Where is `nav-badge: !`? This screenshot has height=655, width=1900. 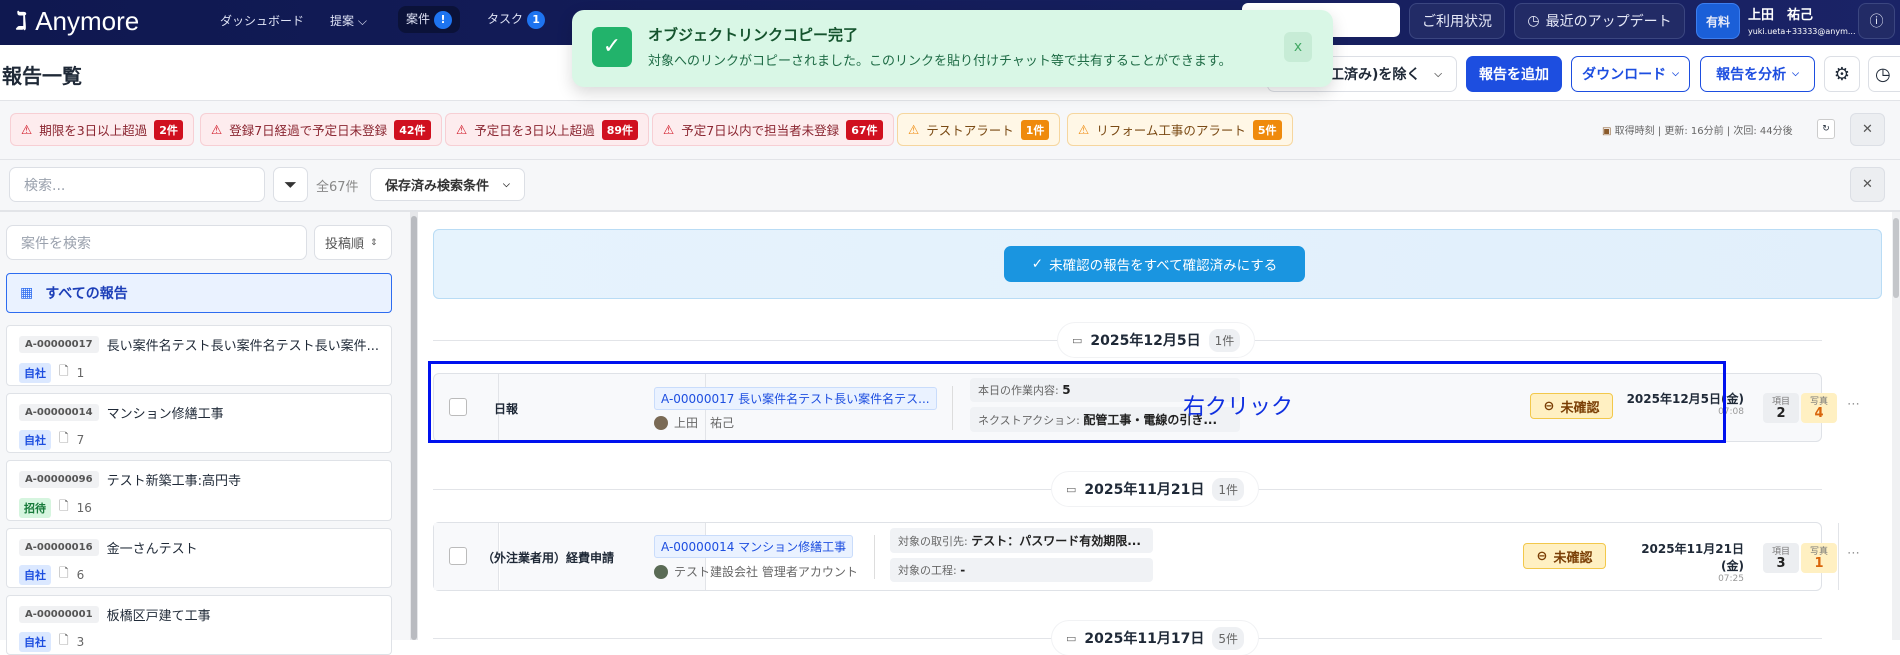 nav-badge: ! is located at coordinates (443, 20).